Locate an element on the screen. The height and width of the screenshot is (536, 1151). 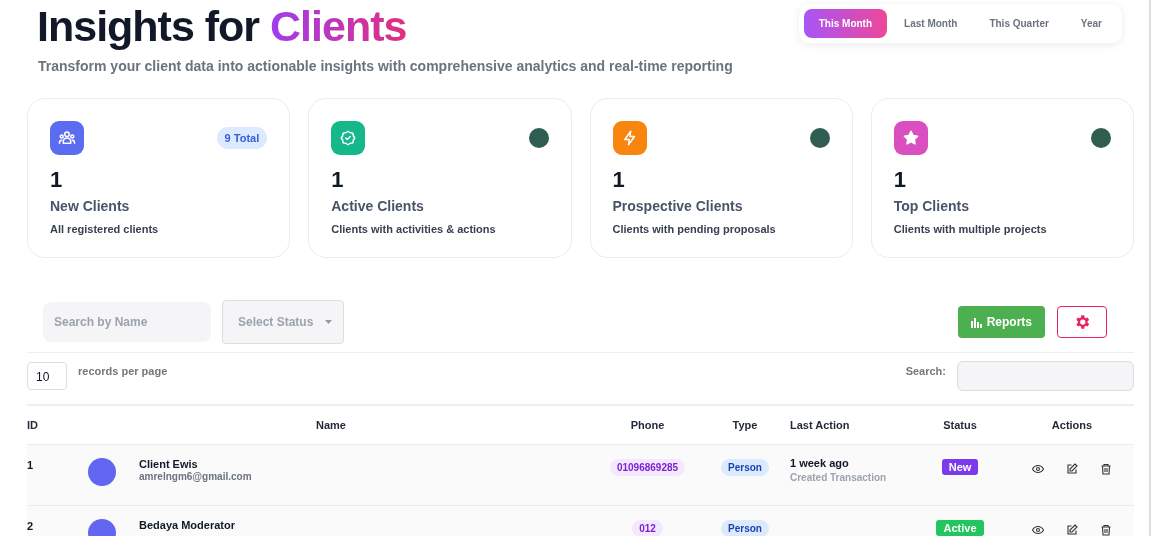
stat-description: Clients with activities & actions is located at coordinates (414, 229).